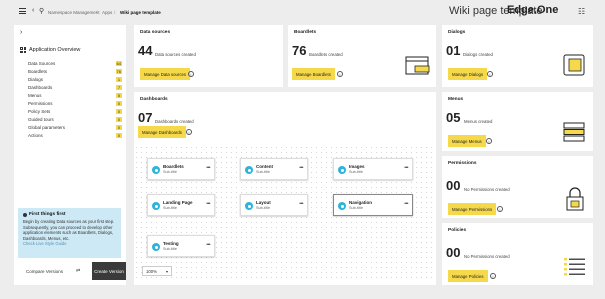 The image size is (605, 299). Describe the element at coordinates (55, 50) in the screenshot. I see `sidebar-header: Application Overview` at that location.